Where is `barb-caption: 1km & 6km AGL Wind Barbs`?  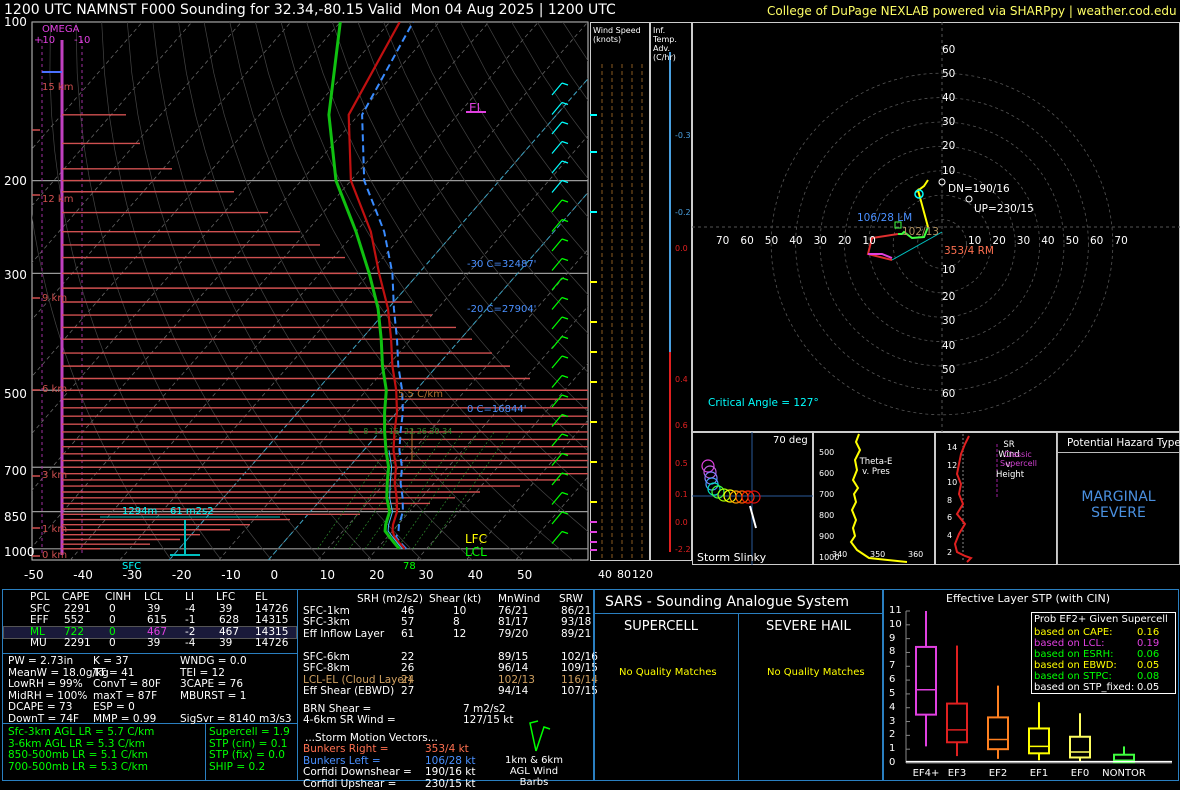 barb-caption: 1km & 6km AGL Wind Barbs is located at coordinates (534, 771).